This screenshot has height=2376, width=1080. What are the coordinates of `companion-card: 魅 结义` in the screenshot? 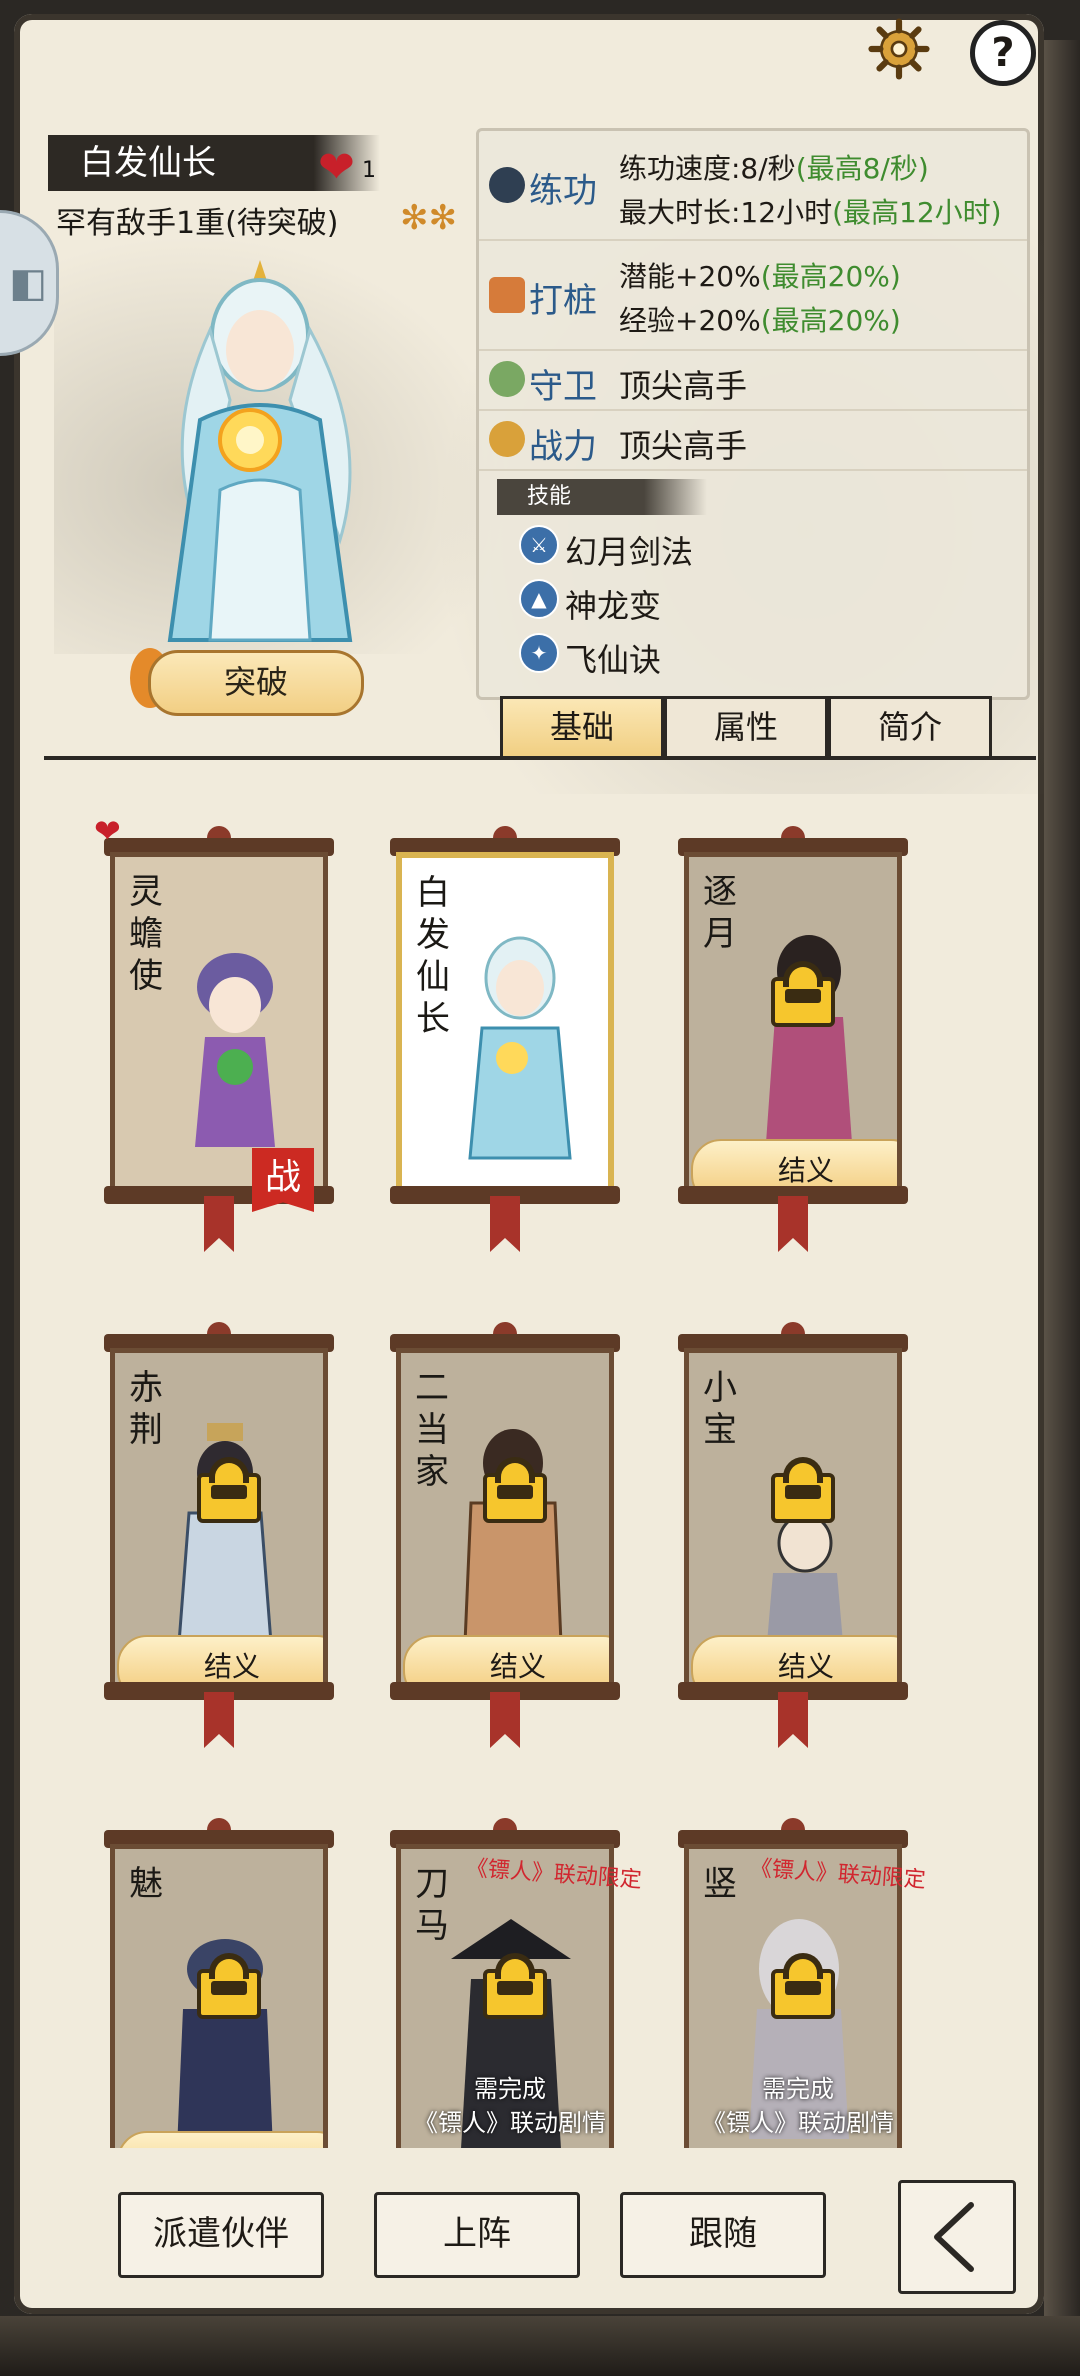 It's located at (219, 1983).